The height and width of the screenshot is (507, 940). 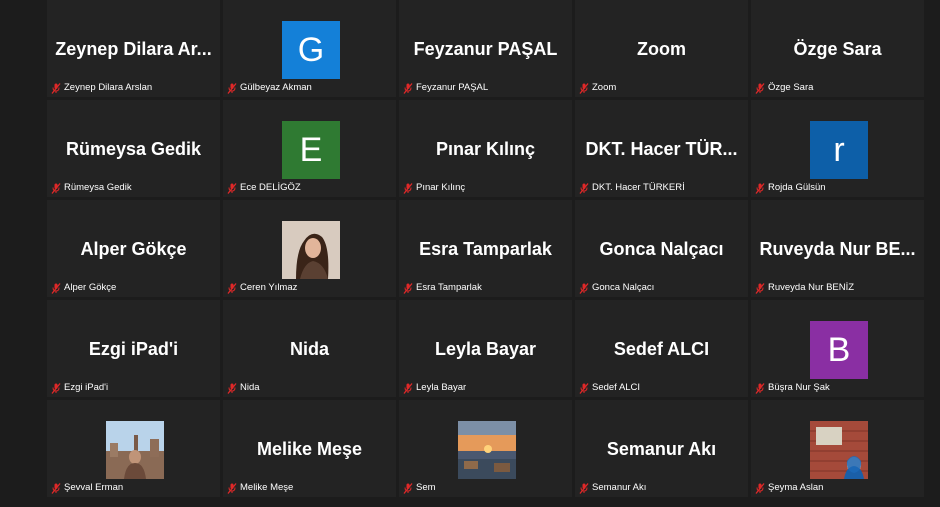 I want to click on participant-tile: Özge Sara Özge Sara, so click(x=837, y=48).